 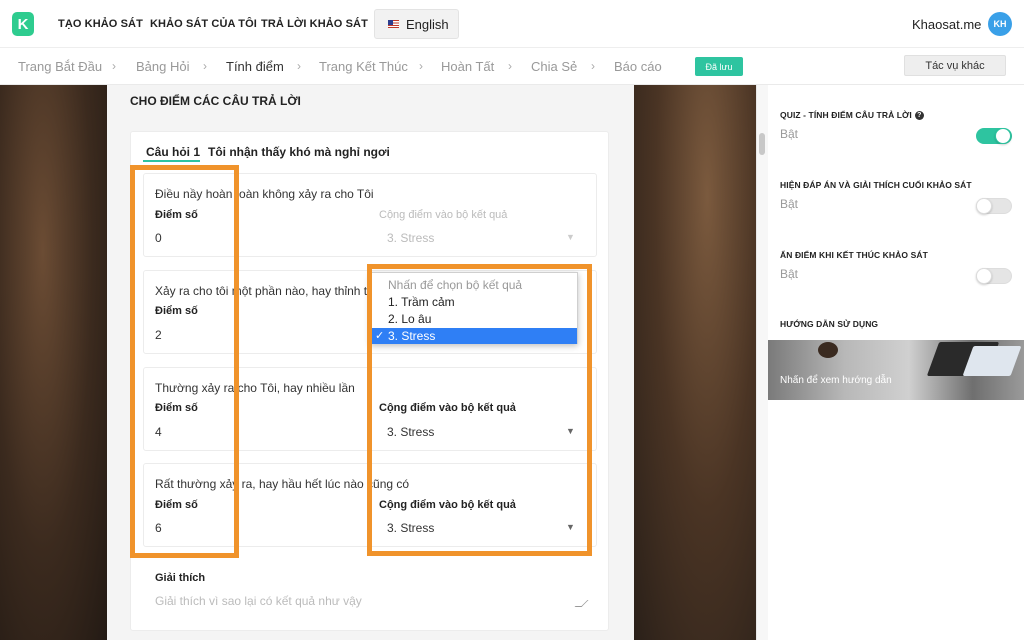 What do you see at coordinates (994, 276) in the screenshot?
I see `hide-score-toggle` at bounding box center [994, 276].